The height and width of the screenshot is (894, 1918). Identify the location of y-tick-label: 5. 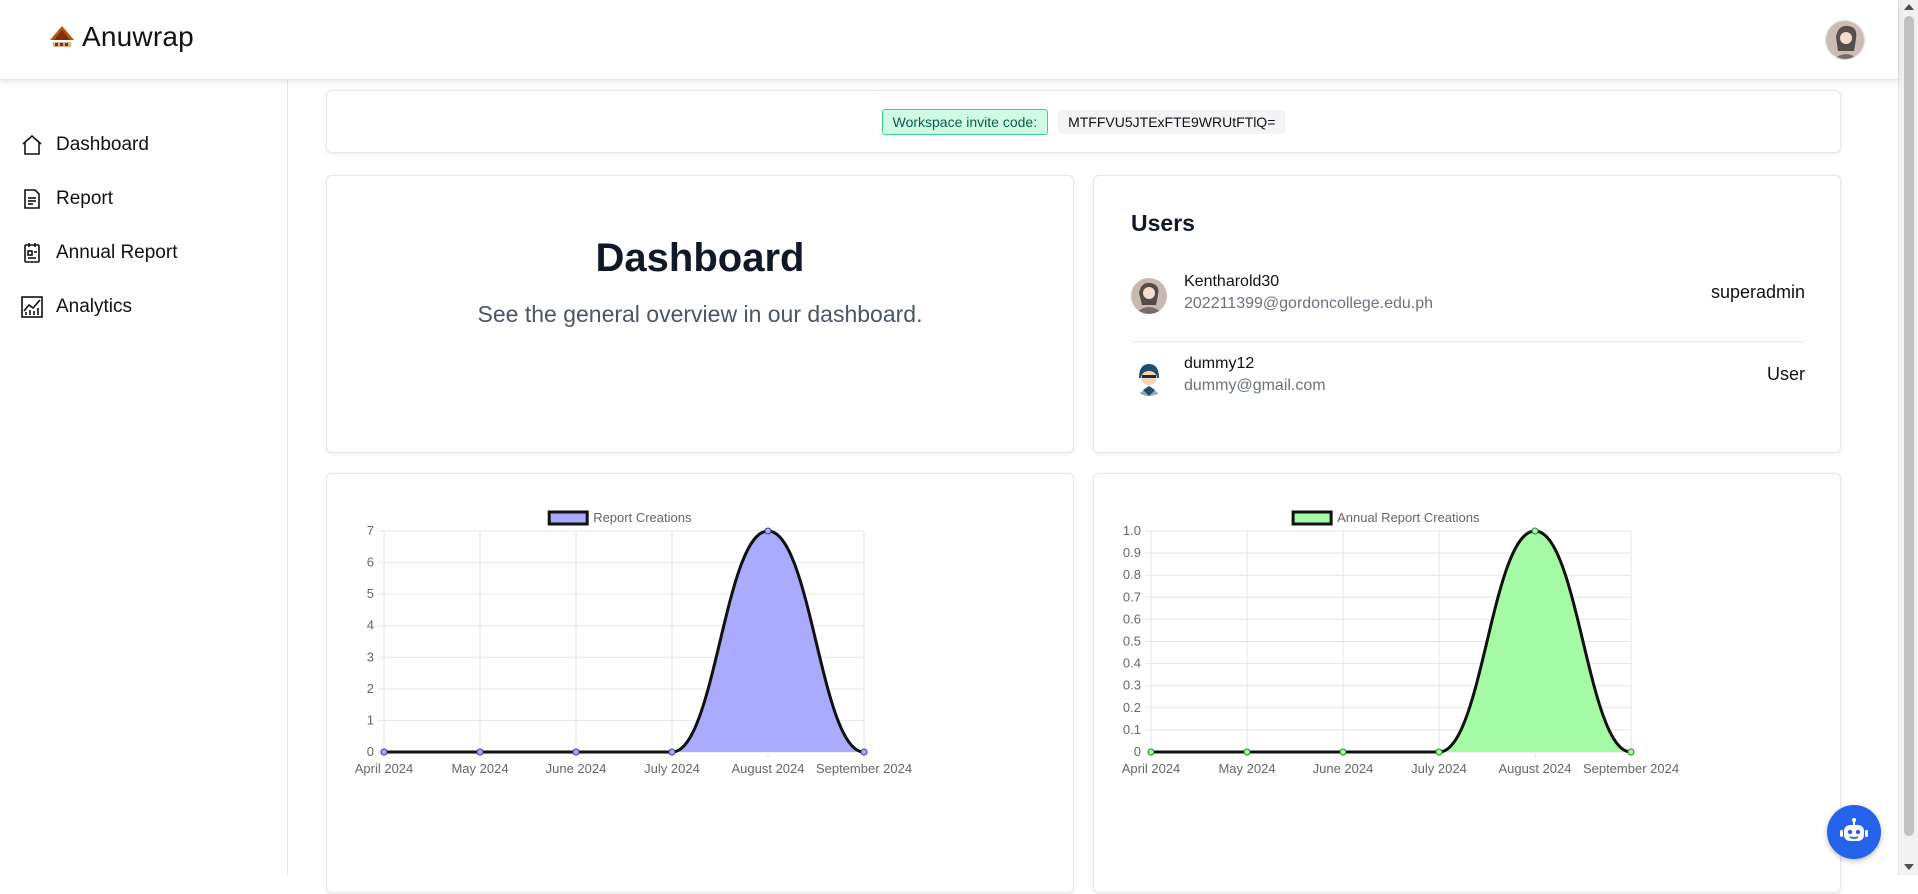
(370, 593).